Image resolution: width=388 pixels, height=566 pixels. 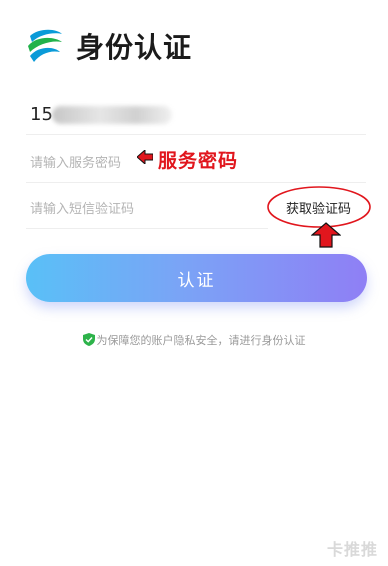 I want to click on annotation-service-password: 服务密码, so click(x=198, y=161).